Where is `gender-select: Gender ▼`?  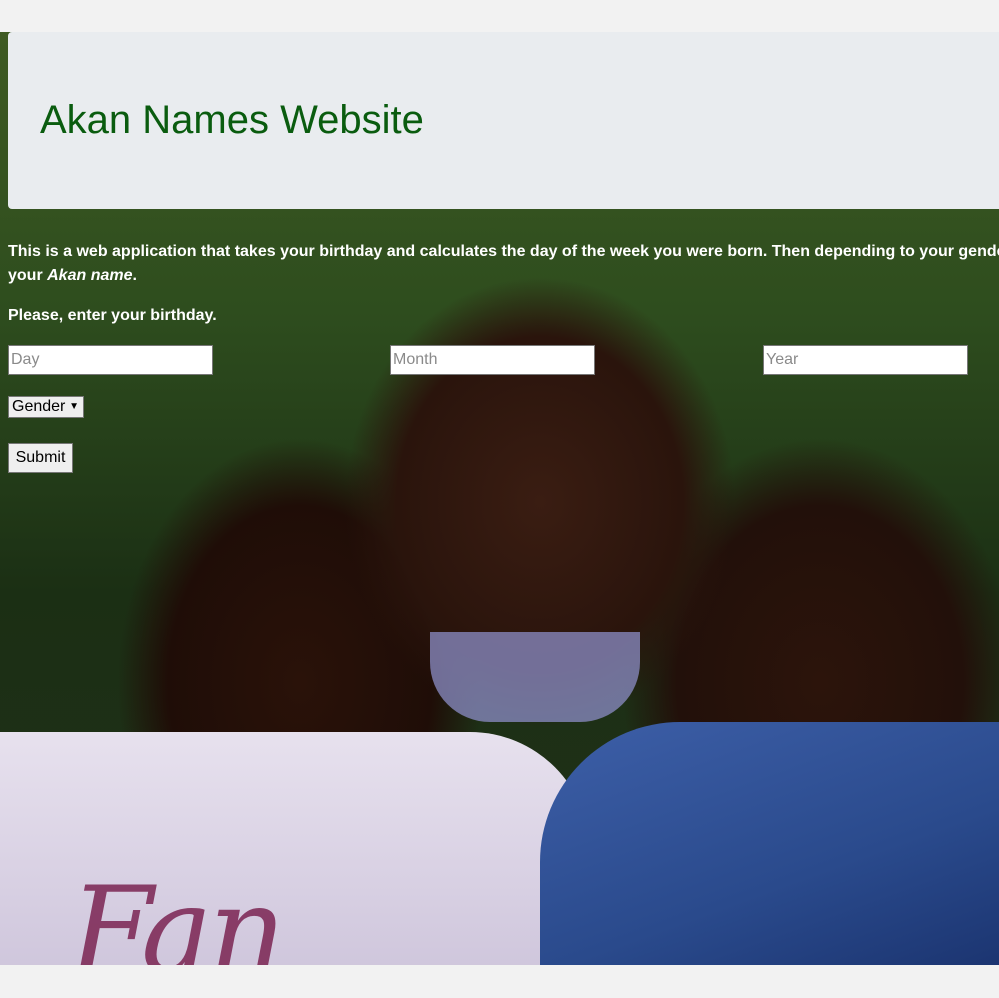
gender-select: Gender ▼ is located at coordinates (46, 407).